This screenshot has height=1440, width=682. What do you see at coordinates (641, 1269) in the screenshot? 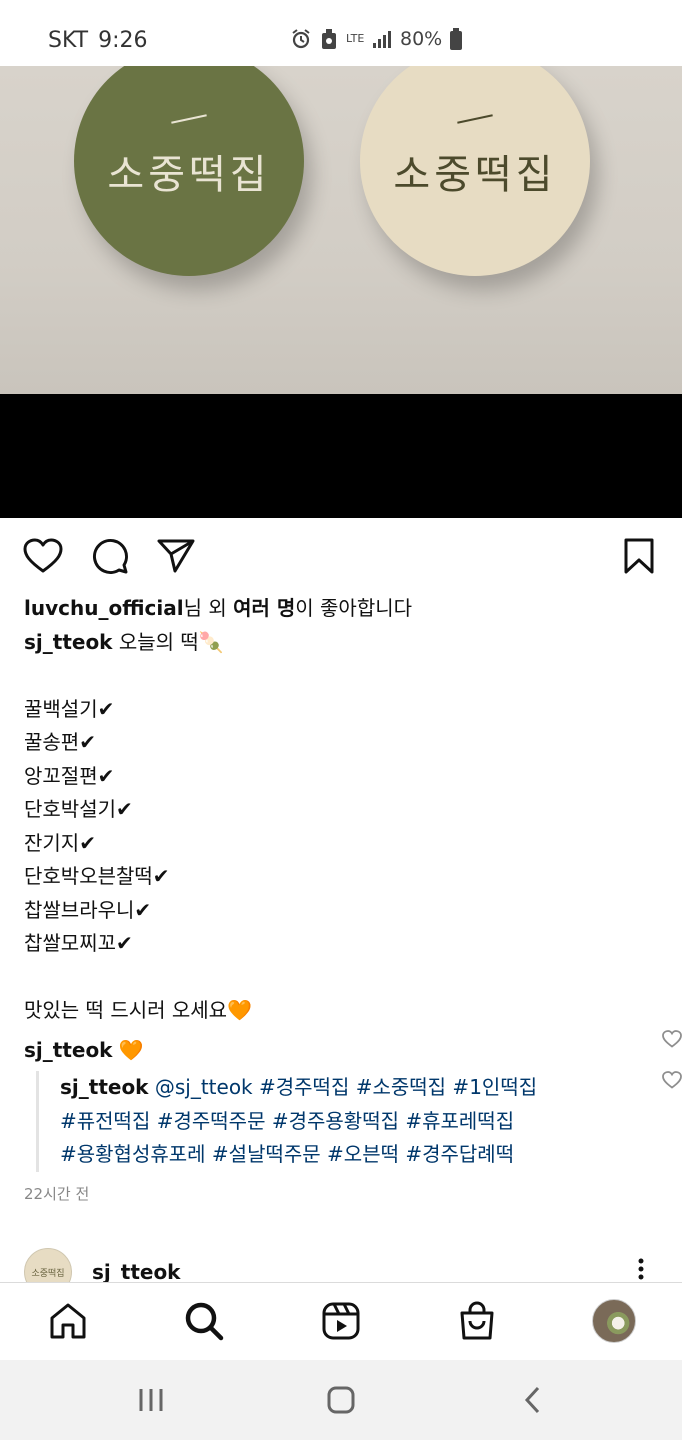
I see `more-options-icon` at bounding box center [641, 1269].